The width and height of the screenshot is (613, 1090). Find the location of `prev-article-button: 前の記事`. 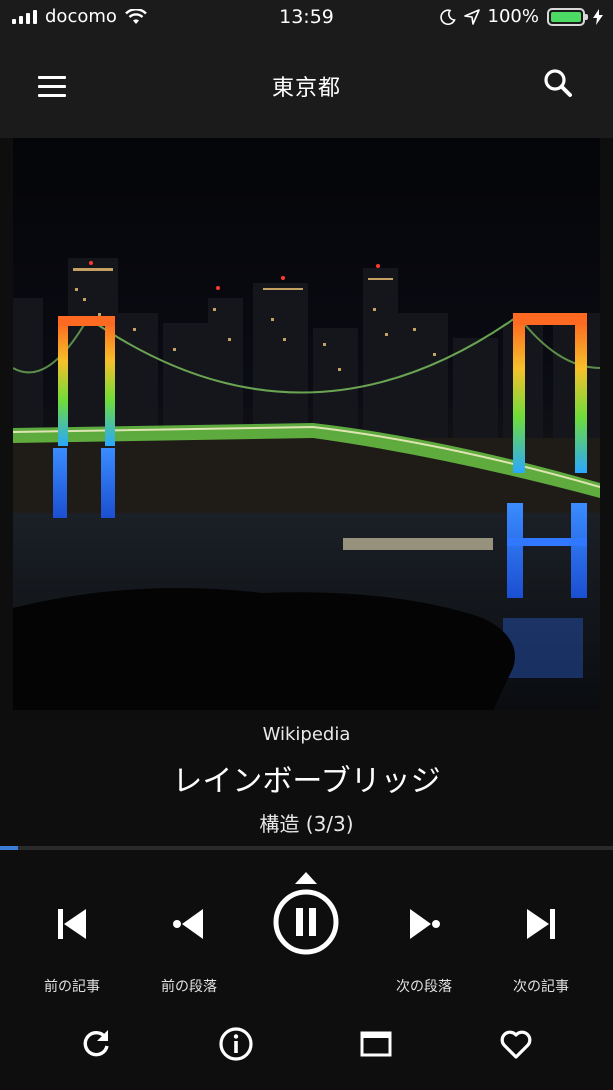

prev-article-button: 前の記事 is located at coordinates (72, 950).